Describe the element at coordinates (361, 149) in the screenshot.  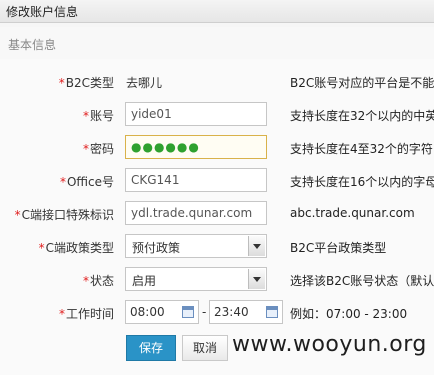
I see `password-hint: 支持长度在4至32个的字符` at that location.